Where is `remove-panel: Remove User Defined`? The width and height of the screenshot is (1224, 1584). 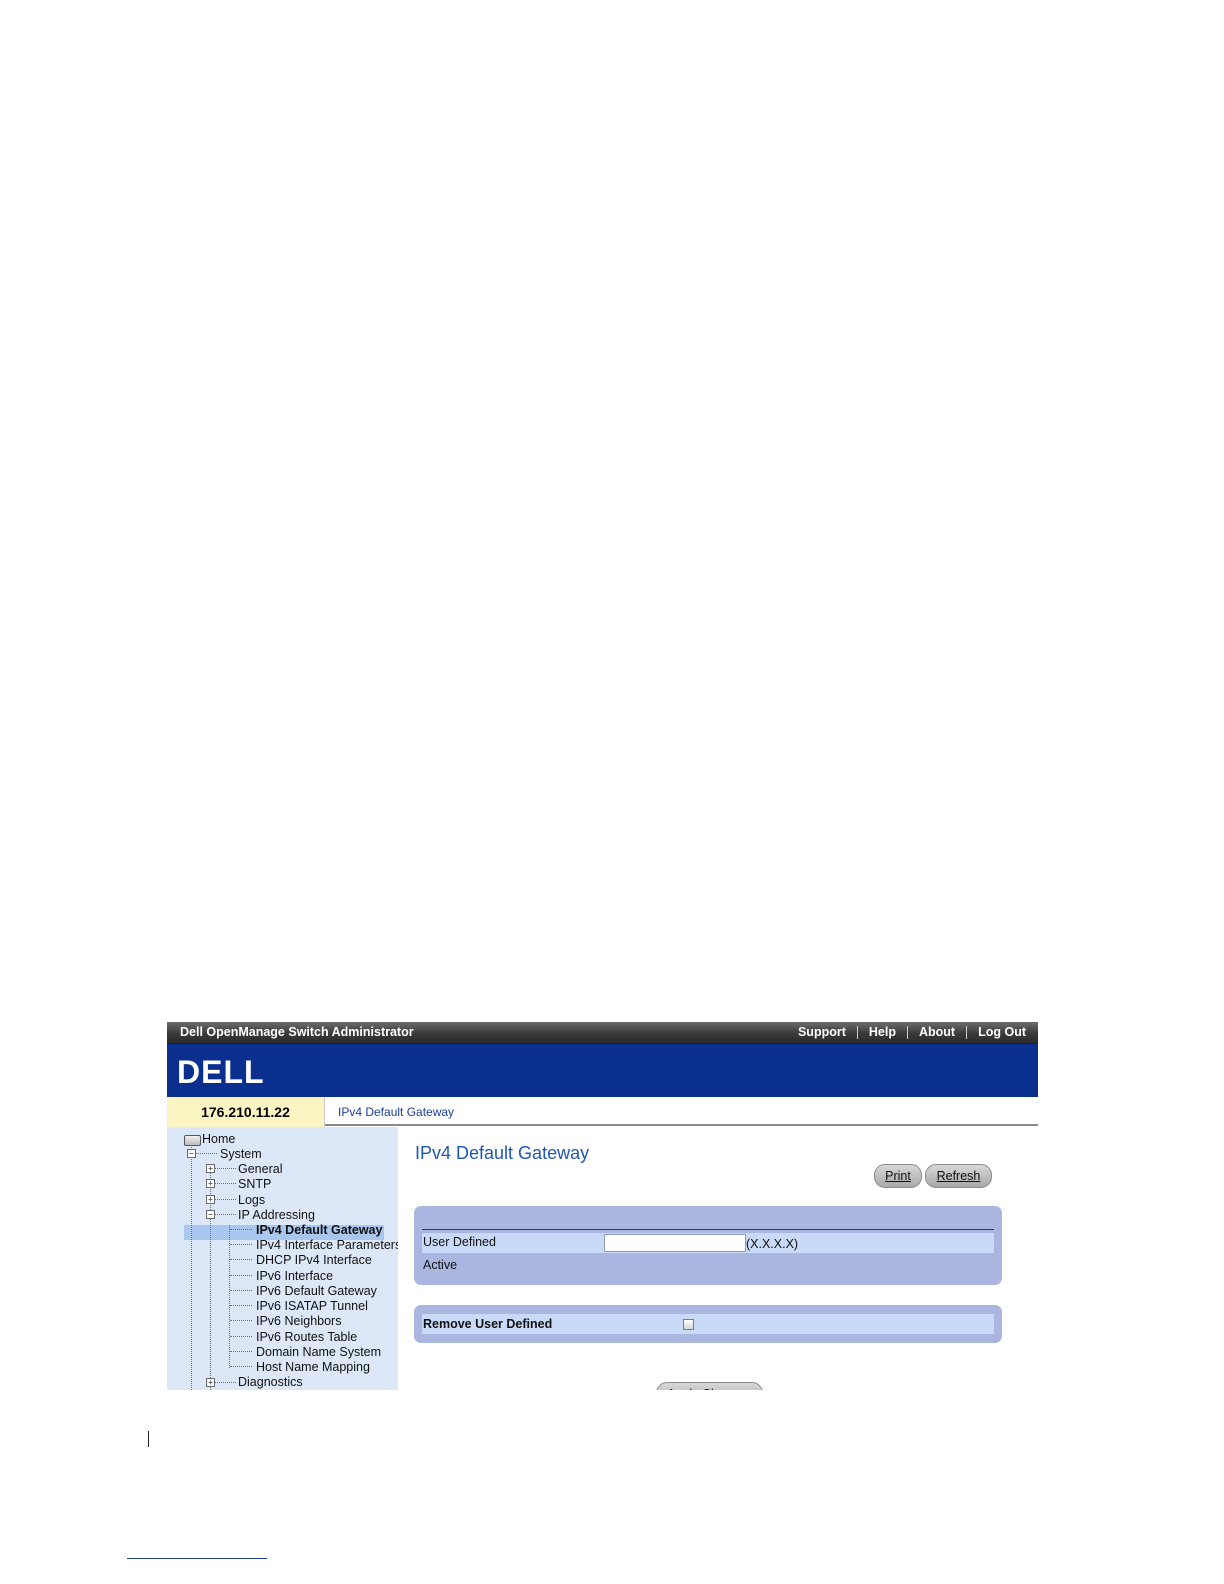 remove-panel: Remove User Defined is located at coordinates (708, 1324).